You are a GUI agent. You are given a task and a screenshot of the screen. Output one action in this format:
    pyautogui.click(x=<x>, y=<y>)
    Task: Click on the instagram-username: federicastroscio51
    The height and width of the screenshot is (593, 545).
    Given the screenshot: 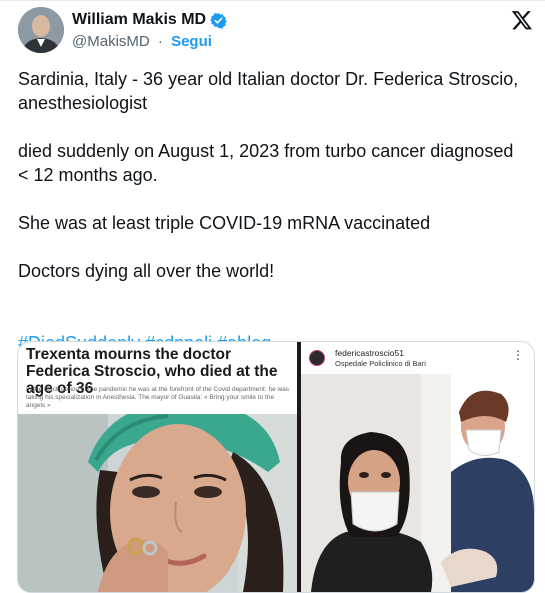 What is the action you would take?
    pyautogui.click(x=369, y=353)
    